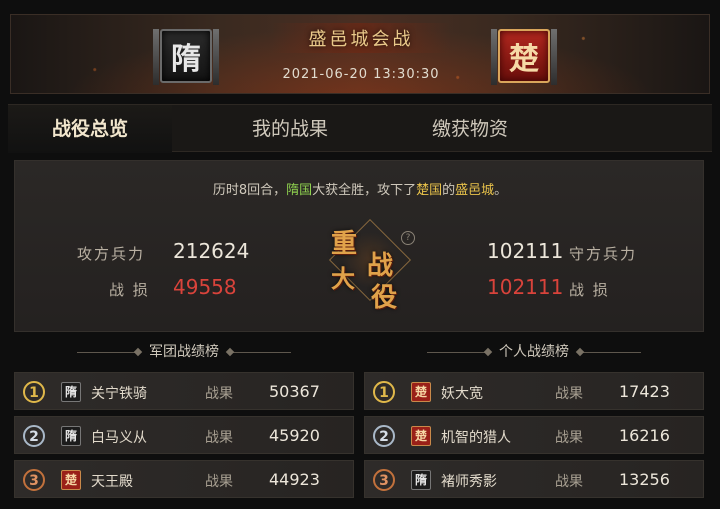 Image resolution: width=720 pixels, height=509 pixels. I want to click on defend-loss-value: 102111, so click(525, 287).